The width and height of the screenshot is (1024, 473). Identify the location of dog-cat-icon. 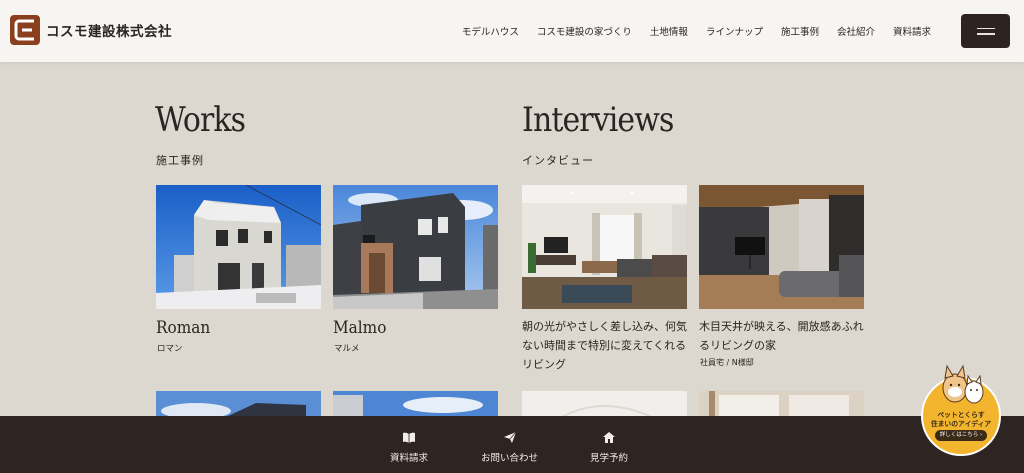
(963, 384).